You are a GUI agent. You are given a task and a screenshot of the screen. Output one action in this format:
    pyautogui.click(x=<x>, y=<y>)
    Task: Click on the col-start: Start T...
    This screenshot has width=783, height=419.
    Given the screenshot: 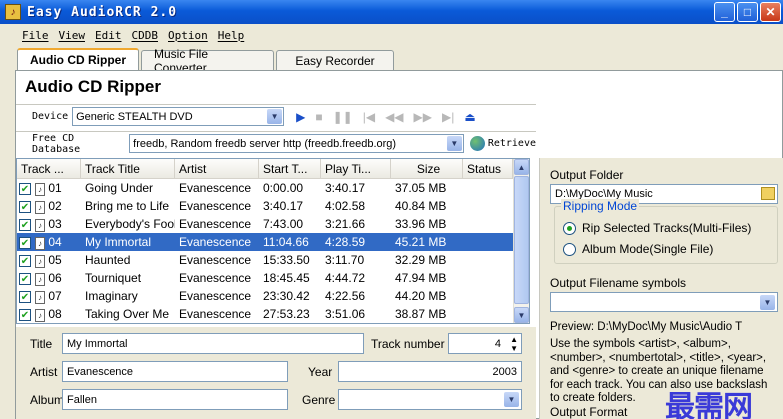 What is the action you would take?
    pyautogui.click(x=290, y=168)
    